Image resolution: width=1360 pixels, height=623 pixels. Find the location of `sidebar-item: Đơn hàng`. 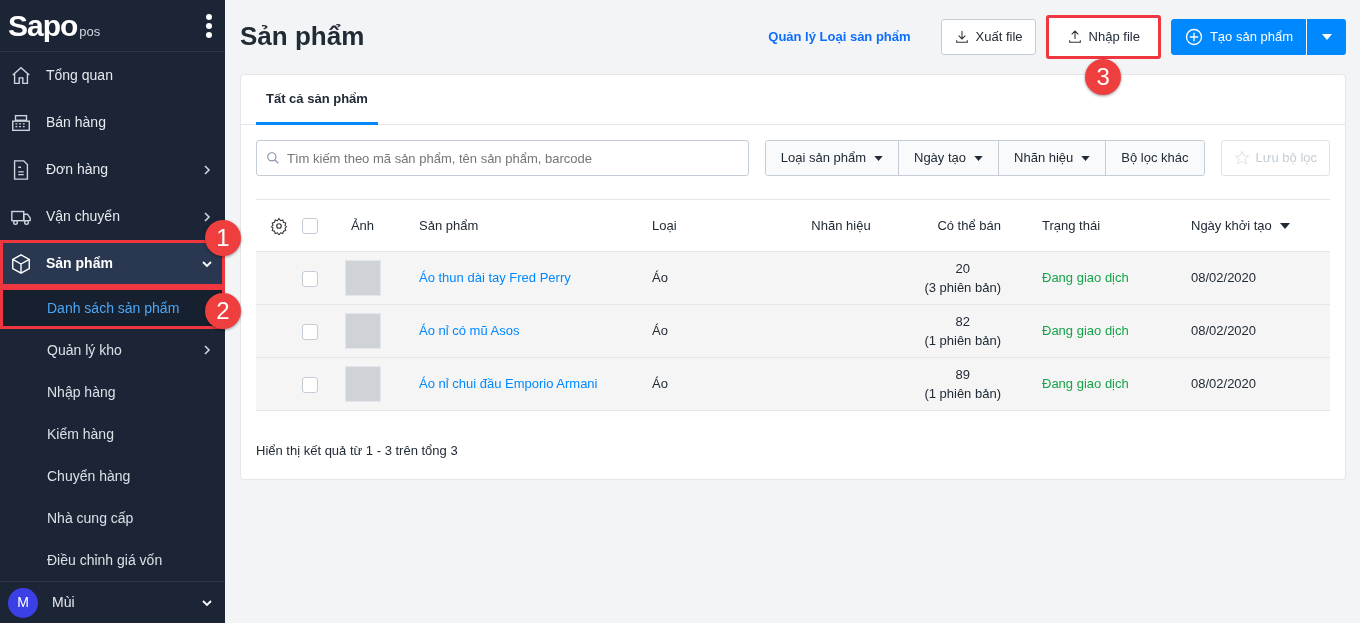

sidebar-item: Đơn hàng is located at coordinates (112, 170).